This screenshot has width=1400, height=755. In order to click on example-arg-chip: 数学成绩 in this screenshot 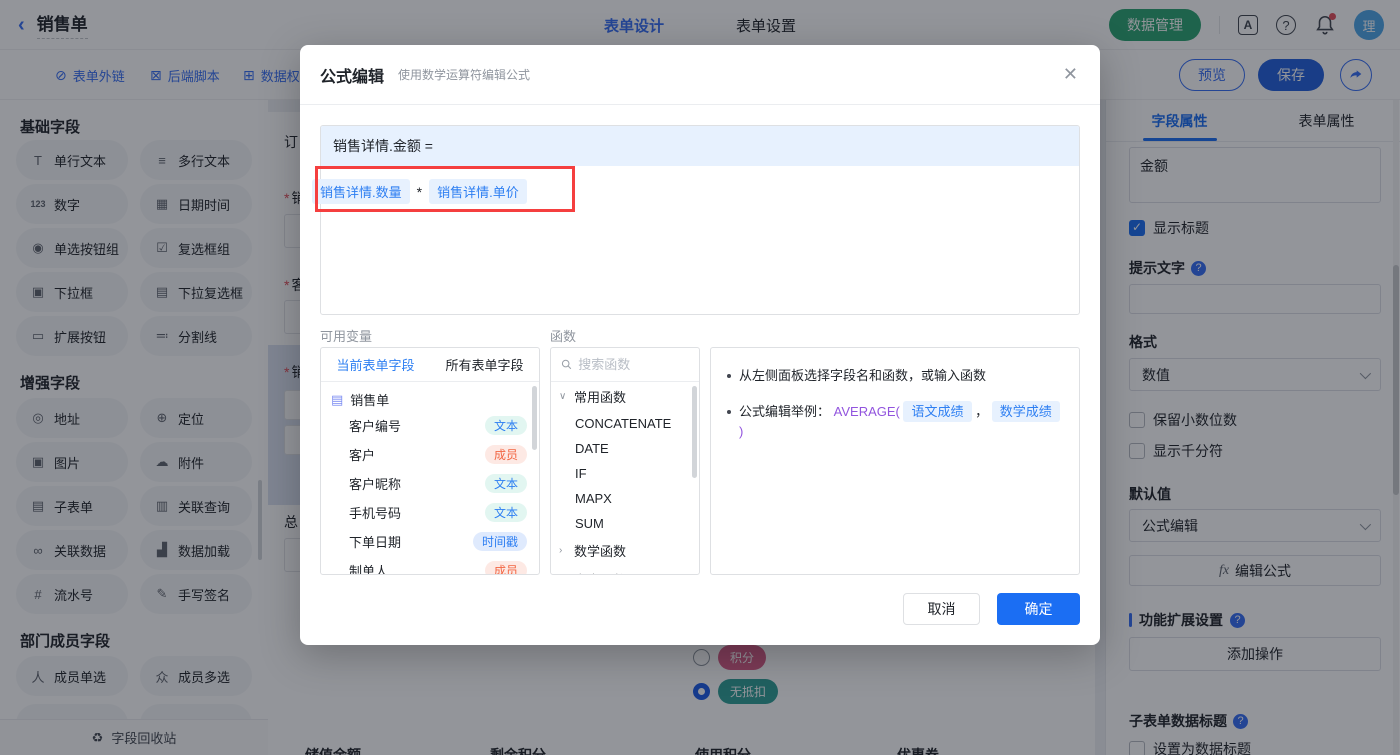, I will do `click(1025, 411)`.